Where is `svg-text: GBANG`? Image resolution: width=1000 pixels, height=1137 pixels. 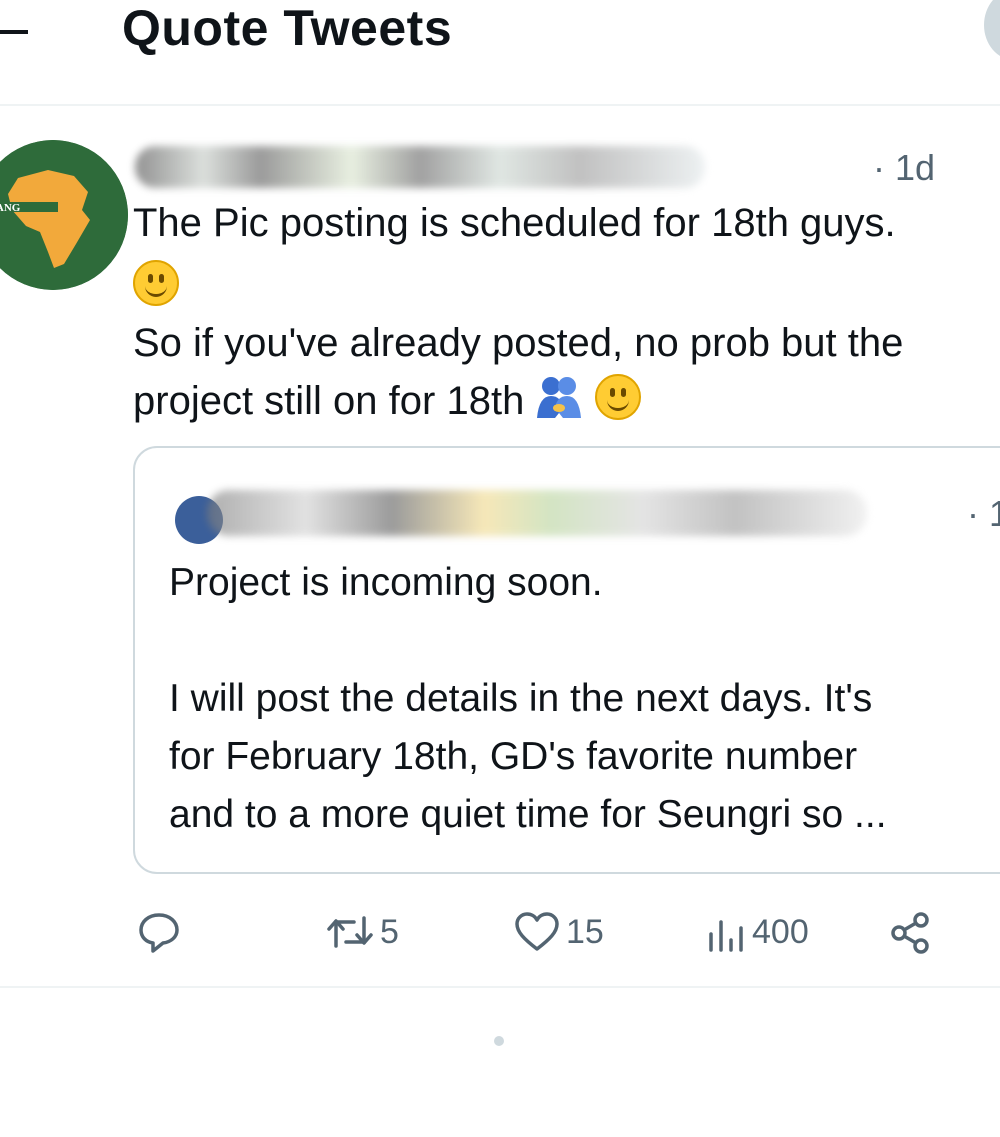 svg-text: GBANG is located at coordinates (10, 208).